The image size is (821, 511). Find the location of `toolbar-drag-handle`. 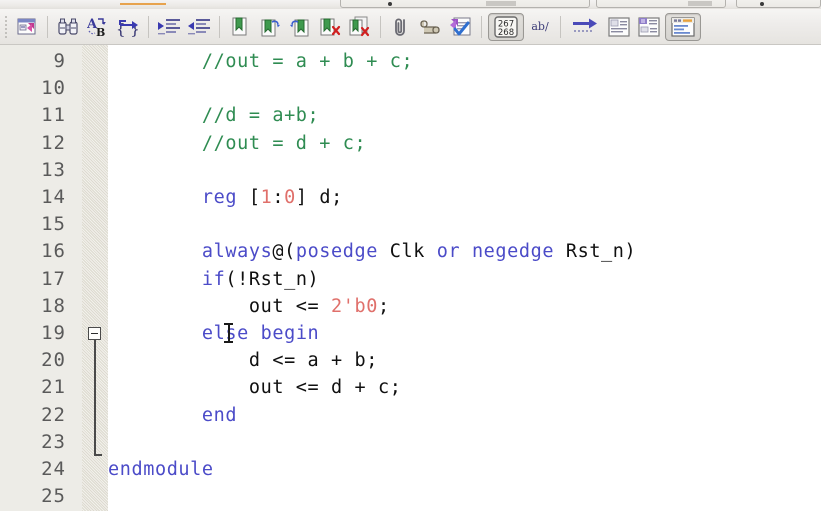

toolbar-drag-handle is located at coordinates (6, 27).